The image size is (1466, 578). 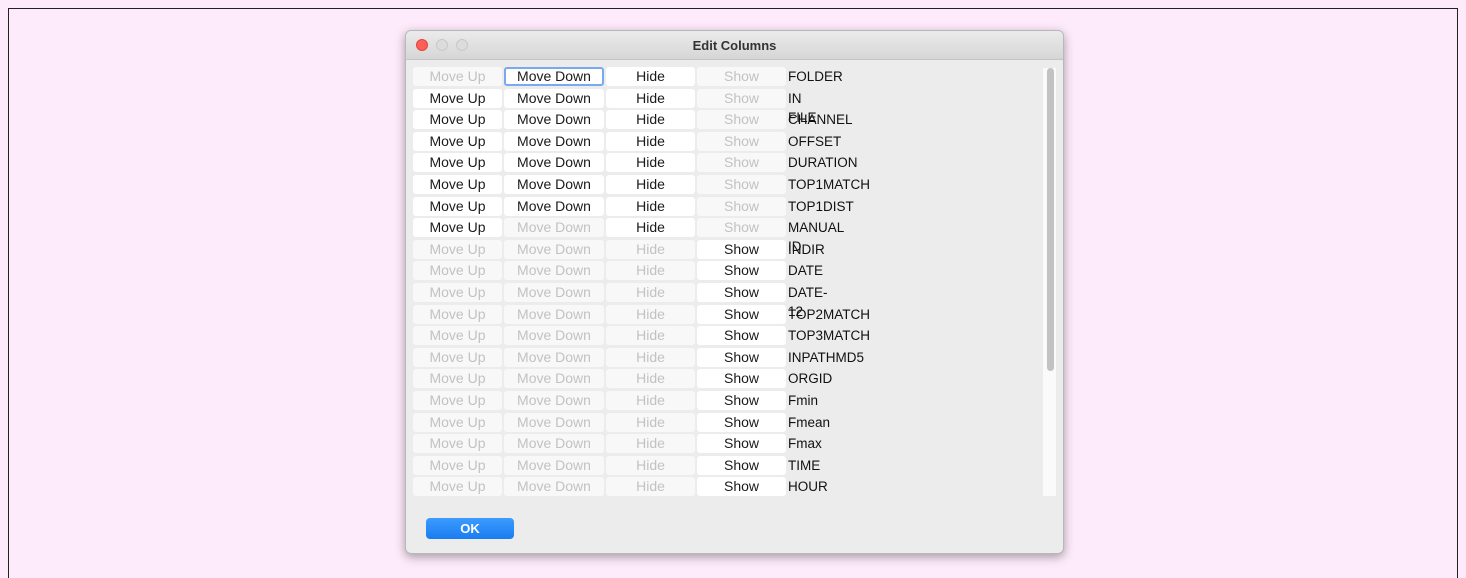 What do you see at coordinates (806, 271) in the screenshot?
I see `column-name-label: DATE` at bounding box center [806, 271].